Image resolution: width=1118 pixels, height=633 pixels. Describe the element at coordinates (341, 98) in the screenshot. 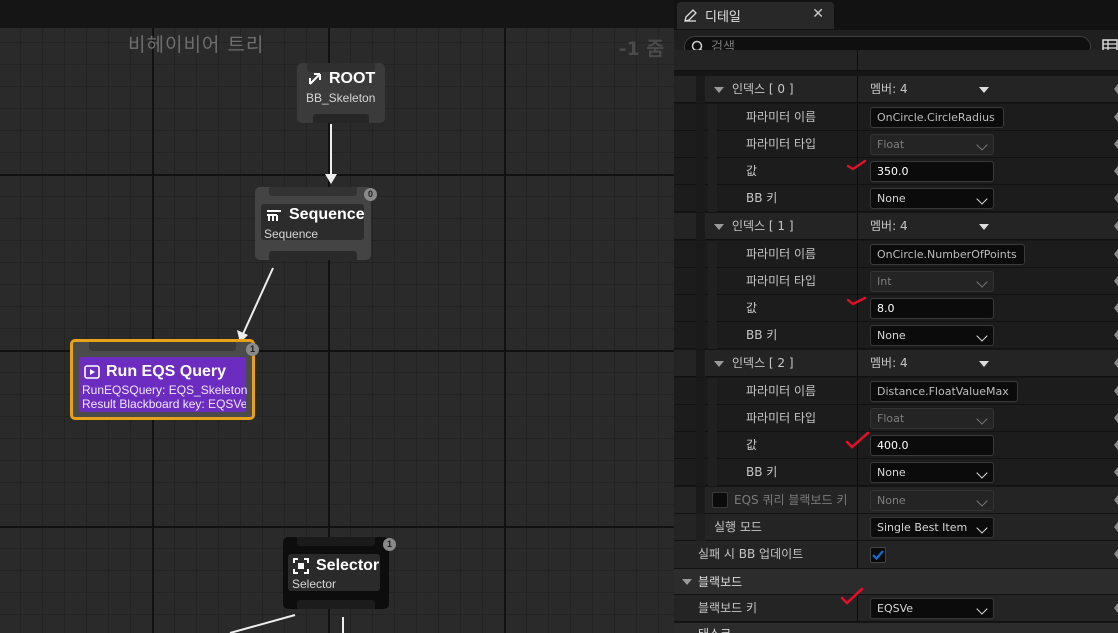

I see `root-subtitle: BB_Skeleton` at that location.